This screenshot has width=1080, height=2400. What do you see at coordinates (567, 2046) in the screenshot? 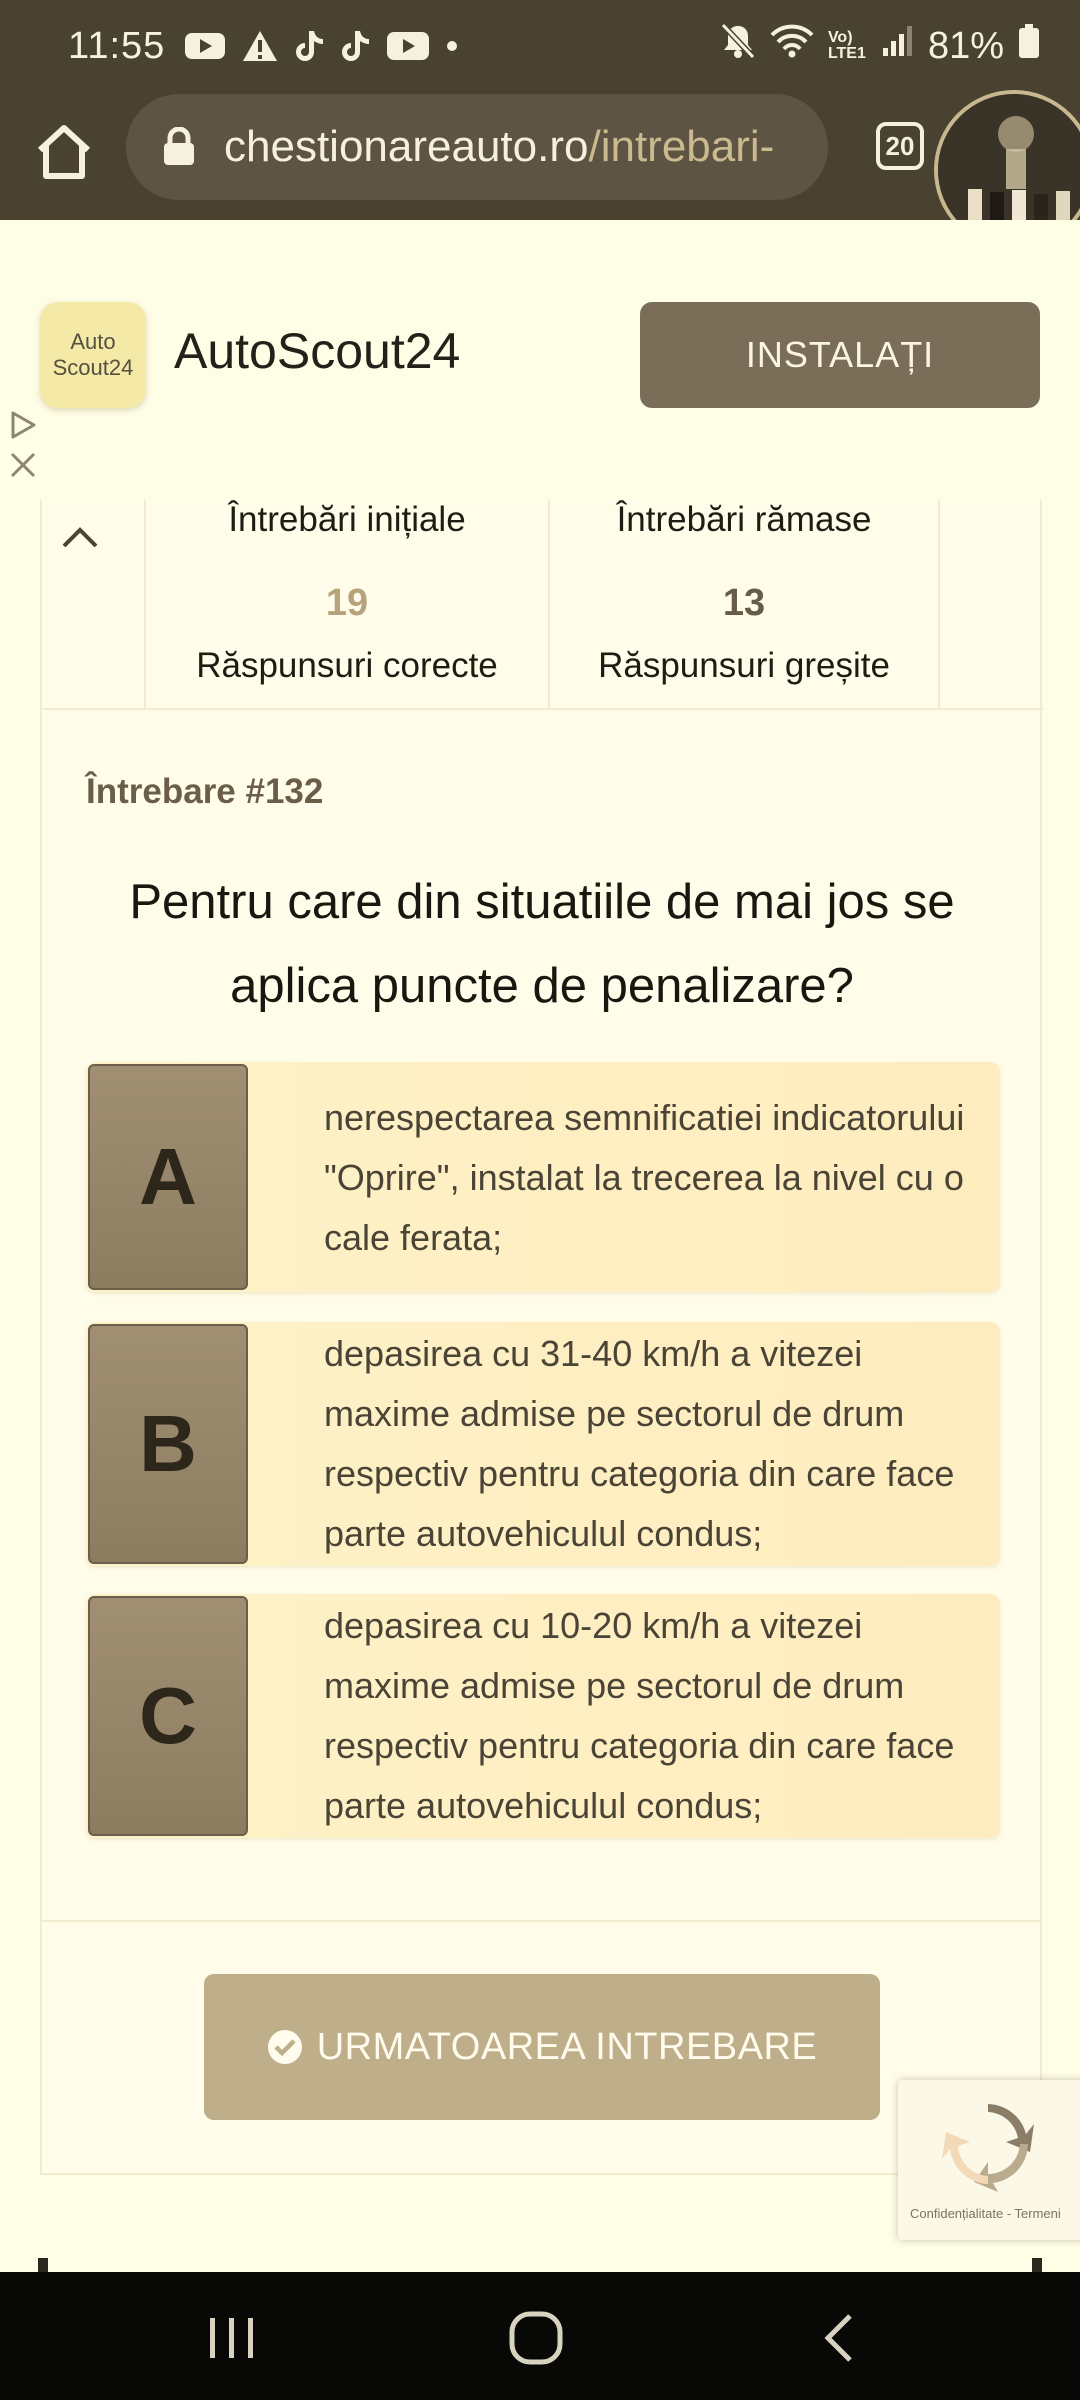
I see `next-question-label: URMATOAREA INTREBARE` at bounding box center [567, 2046].